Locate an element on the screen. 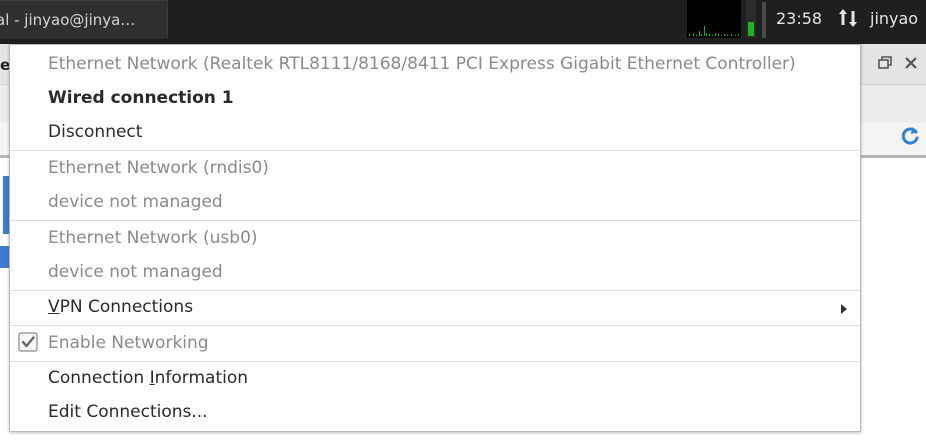 The width and height of the screenshot is (926, 441). restore-window-icon is located at coordinates (885, 62).